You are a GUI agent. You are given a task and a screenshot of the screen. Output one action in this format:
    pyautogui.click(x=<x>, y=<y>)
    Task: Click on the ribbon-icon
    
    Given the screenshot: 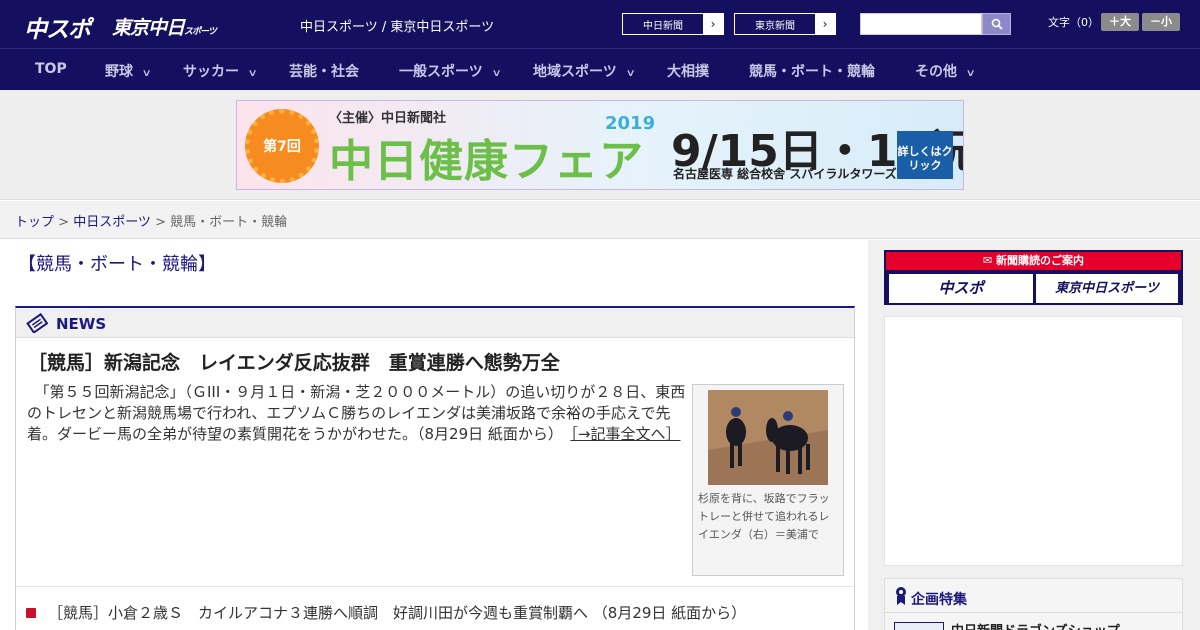 What is the action you would take?
    pyautogui.click(x=901, y=596)
    